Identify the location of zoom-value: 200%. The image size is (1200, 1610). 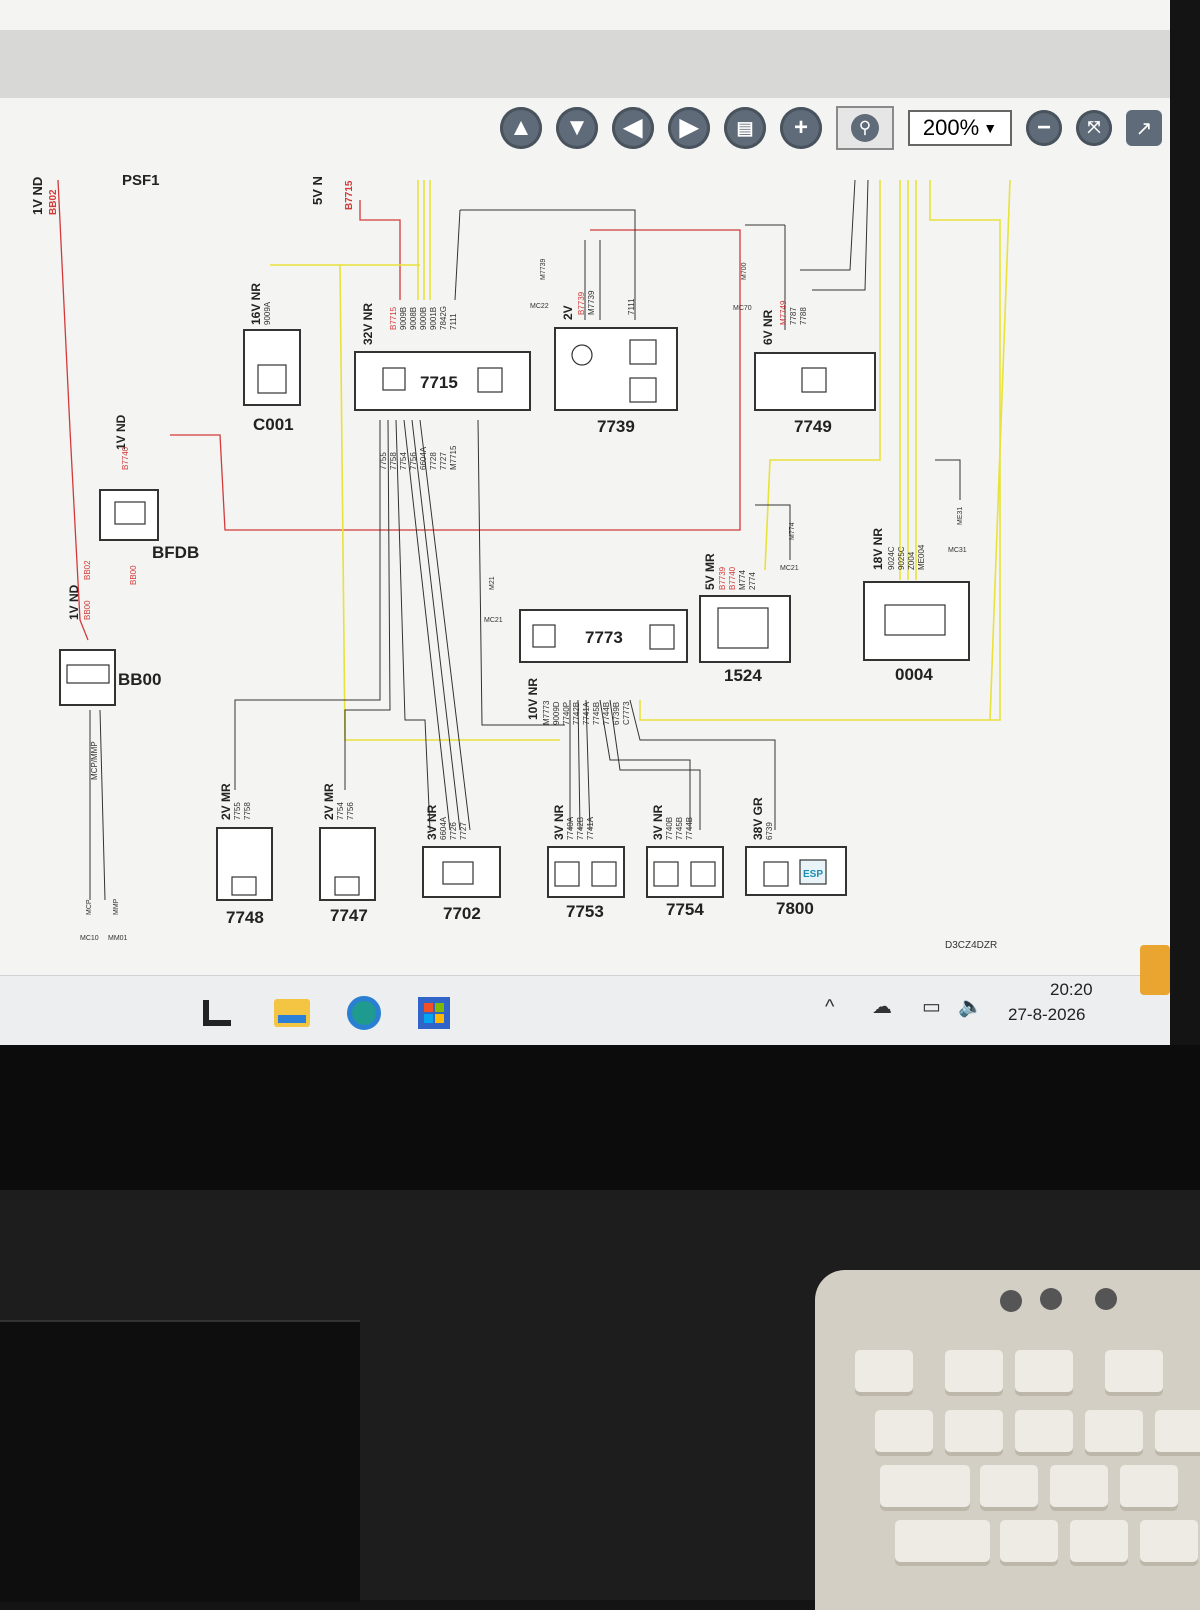
(951, 127).